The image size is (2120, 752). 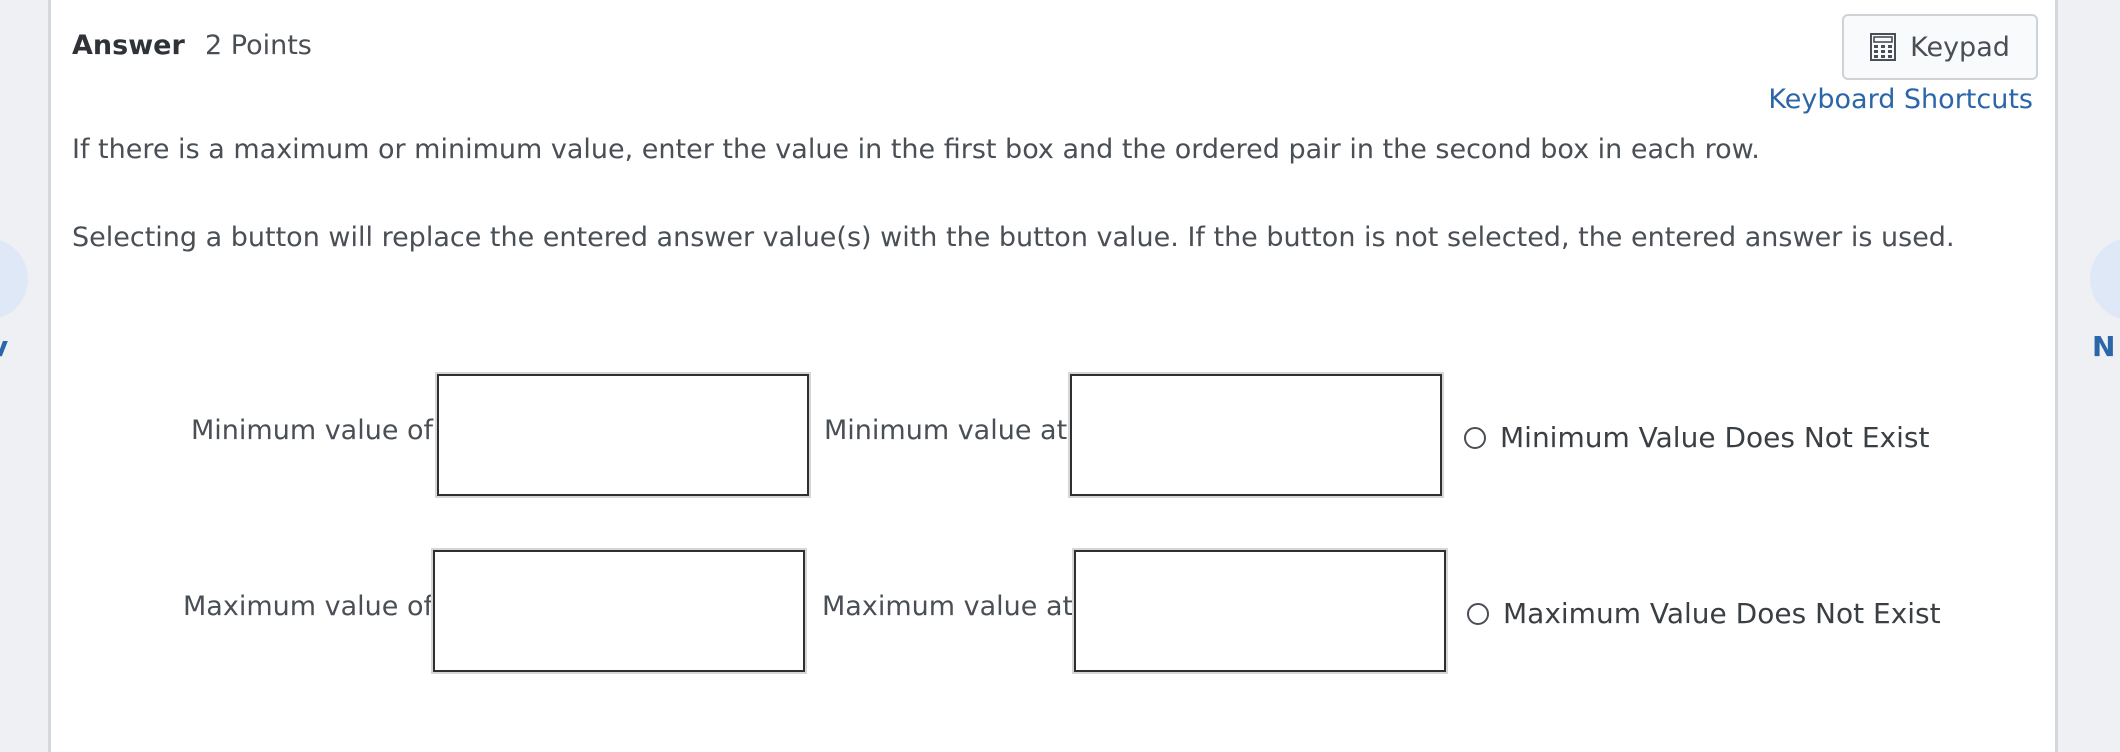 I want to click on previous-nav-label: v, so click(x=4, y=346).